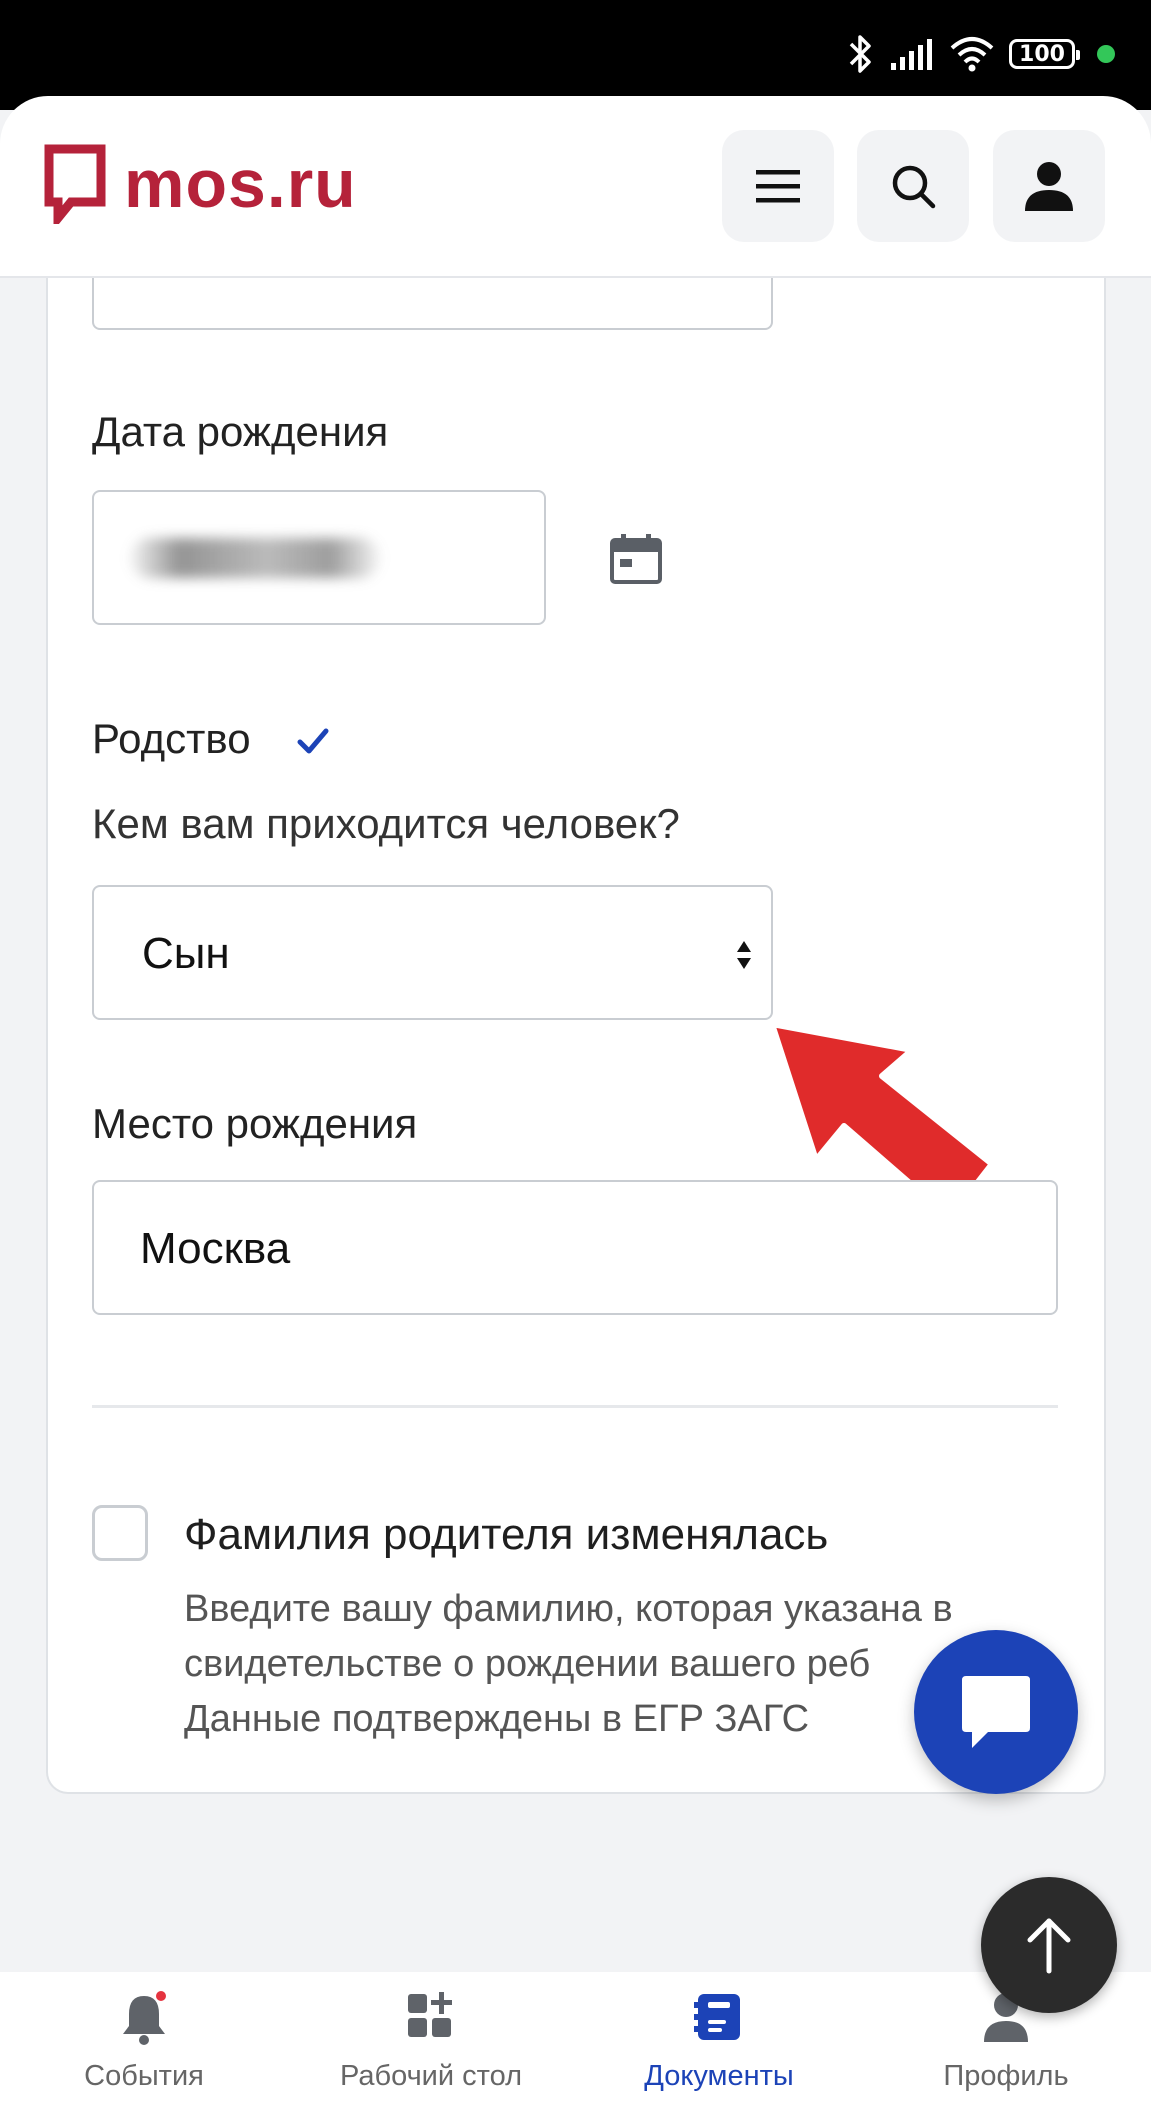 The image size is (1151, 2121). I want to click on nav-desktop: Рабочий стол, so click(431, 2046).